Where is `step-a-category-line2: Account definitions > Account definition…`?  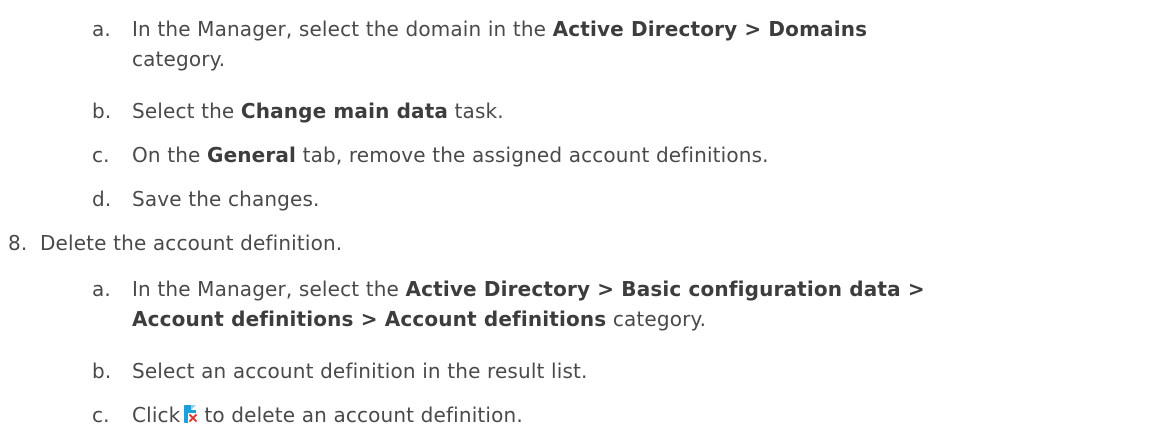 step-a-category-line2: Account definitions > Account definition… is located at coordinates (419, 319).